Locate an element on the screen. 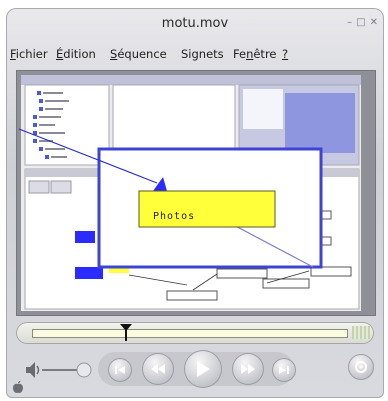 The height and width of the screenshot is (401, 388). playhead-icon is located at coordinates (126, 332).